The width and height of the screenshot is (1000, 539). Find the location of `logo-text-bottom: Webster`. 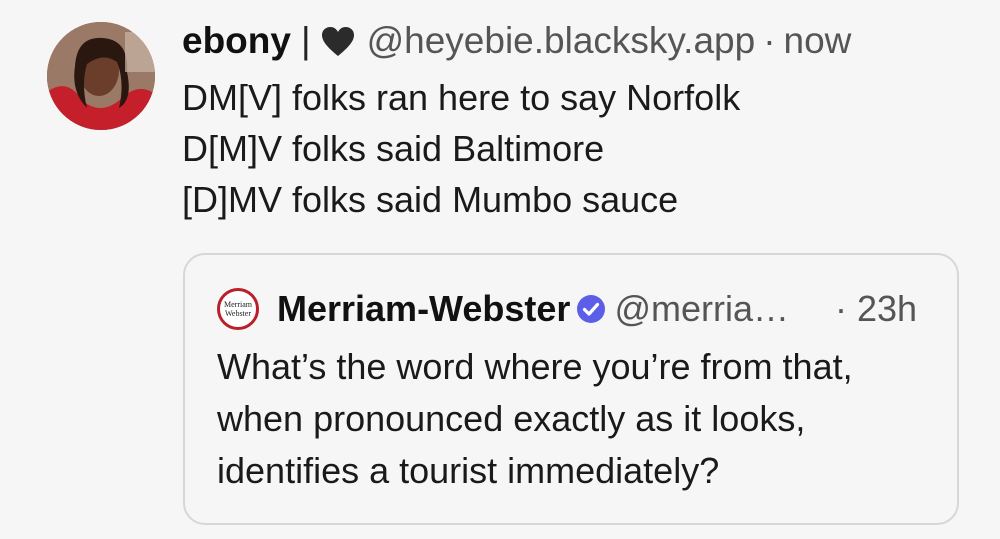

logo-text-bottom: Webster is located at coordinates (238, 313).